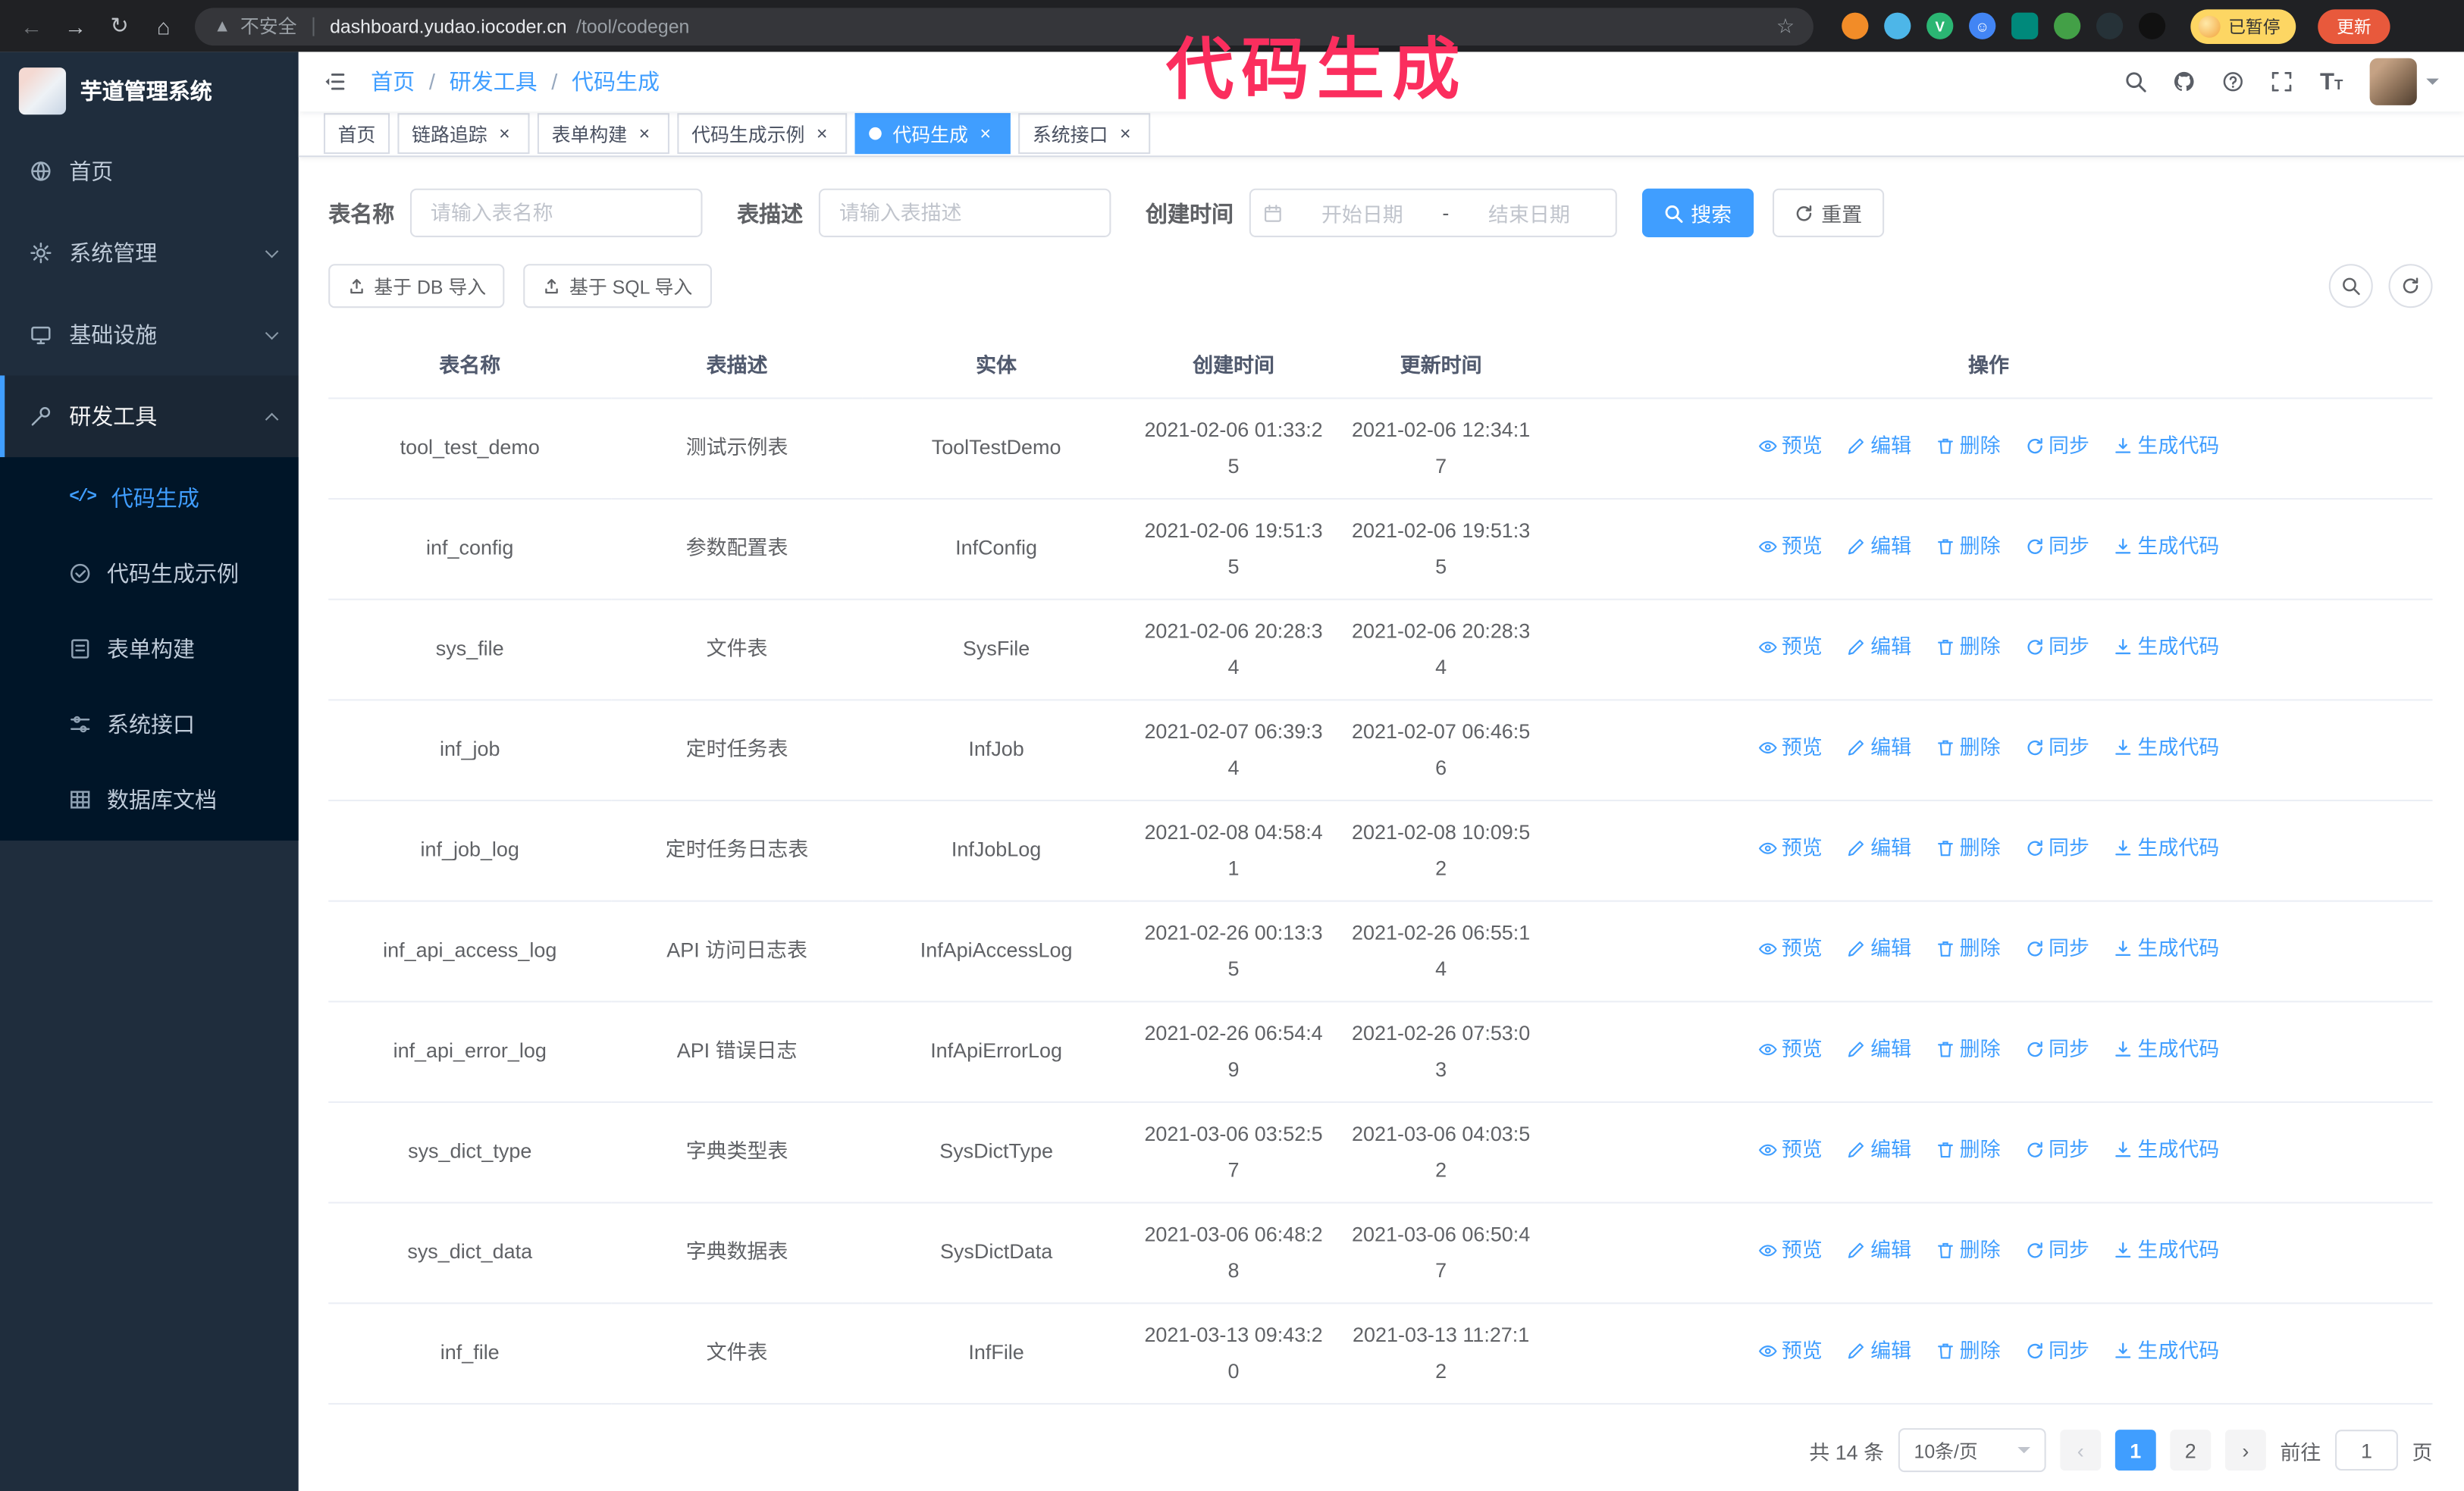 This screenshot has width=2464, height=1491. What do you see at coordinates (2366, 1450) in the screenshot?
I see `goto-page-input` at bounding box center [2366, 1450].